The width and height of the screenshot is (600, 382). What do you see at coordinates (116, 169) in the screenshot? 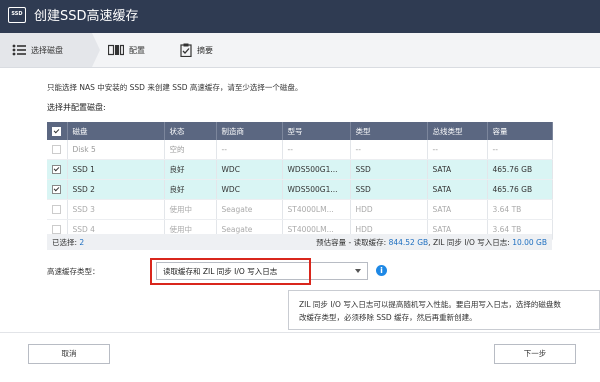
I see `disk-name: SSD 1` at bounding box center [116, 169].